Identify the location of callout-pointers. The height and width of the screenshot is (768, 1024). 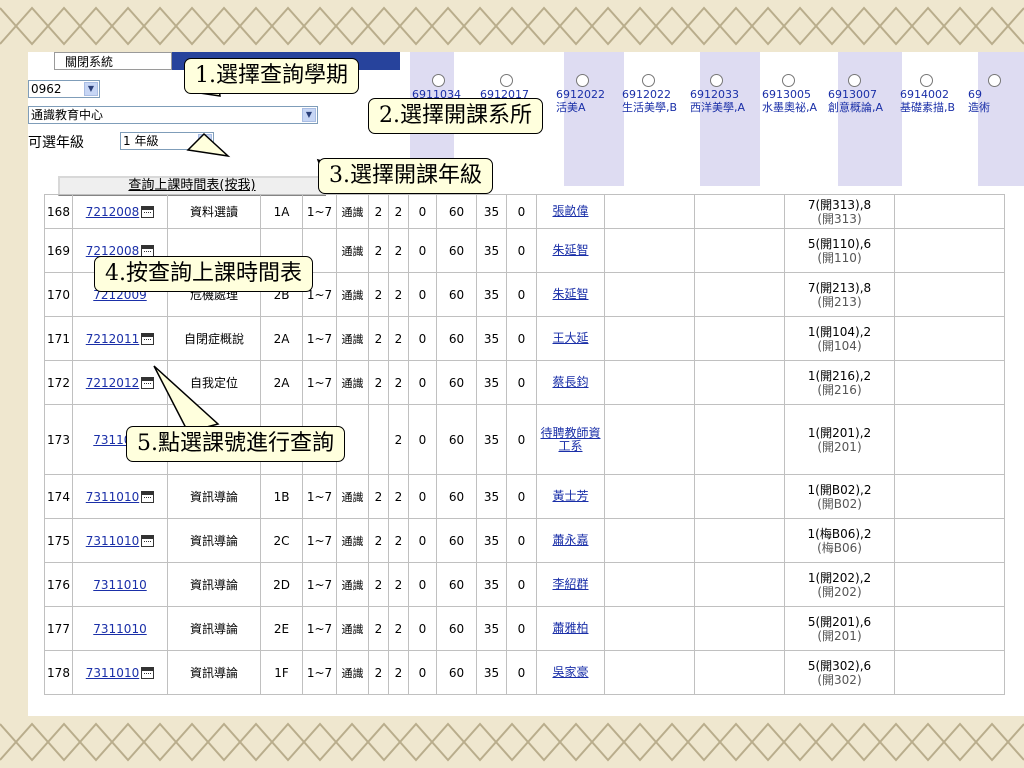
(276, 256).